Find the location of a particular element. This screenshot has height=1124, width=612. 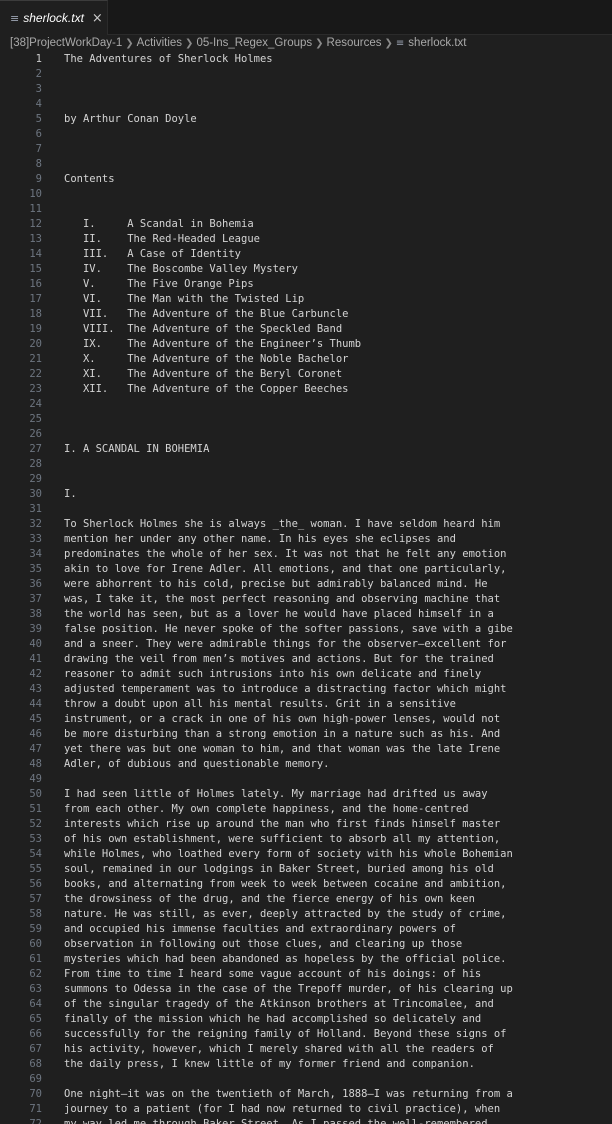

editor-line: 24 is located at coordinates (306, 404).